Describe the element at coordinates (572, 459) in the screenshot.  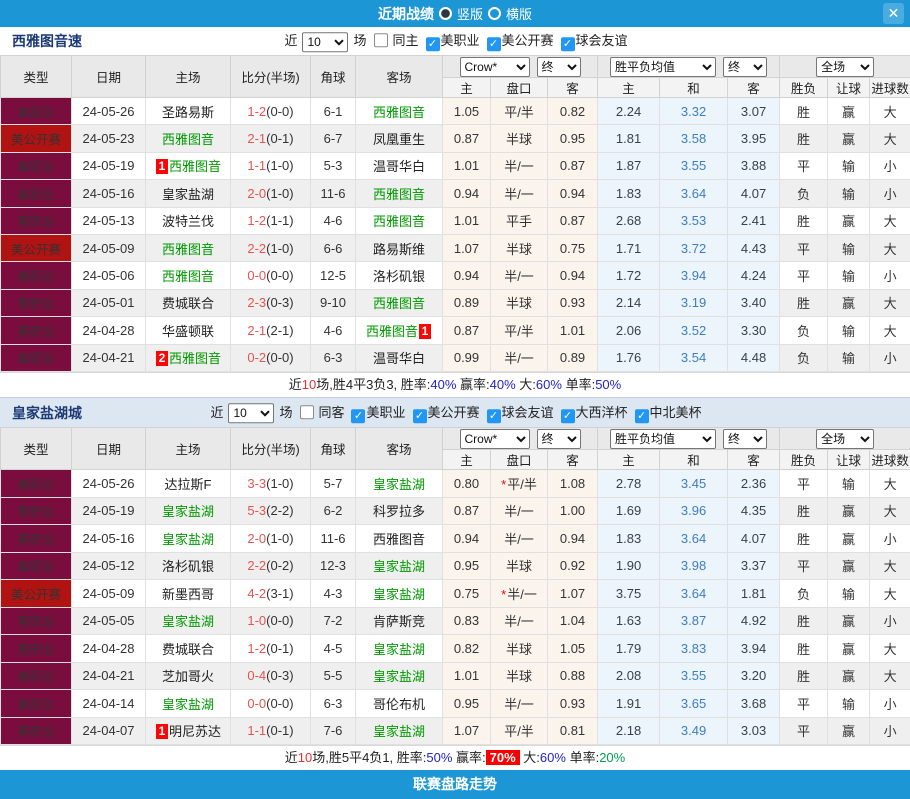
I see `sub-asian-away: 客` at that location.